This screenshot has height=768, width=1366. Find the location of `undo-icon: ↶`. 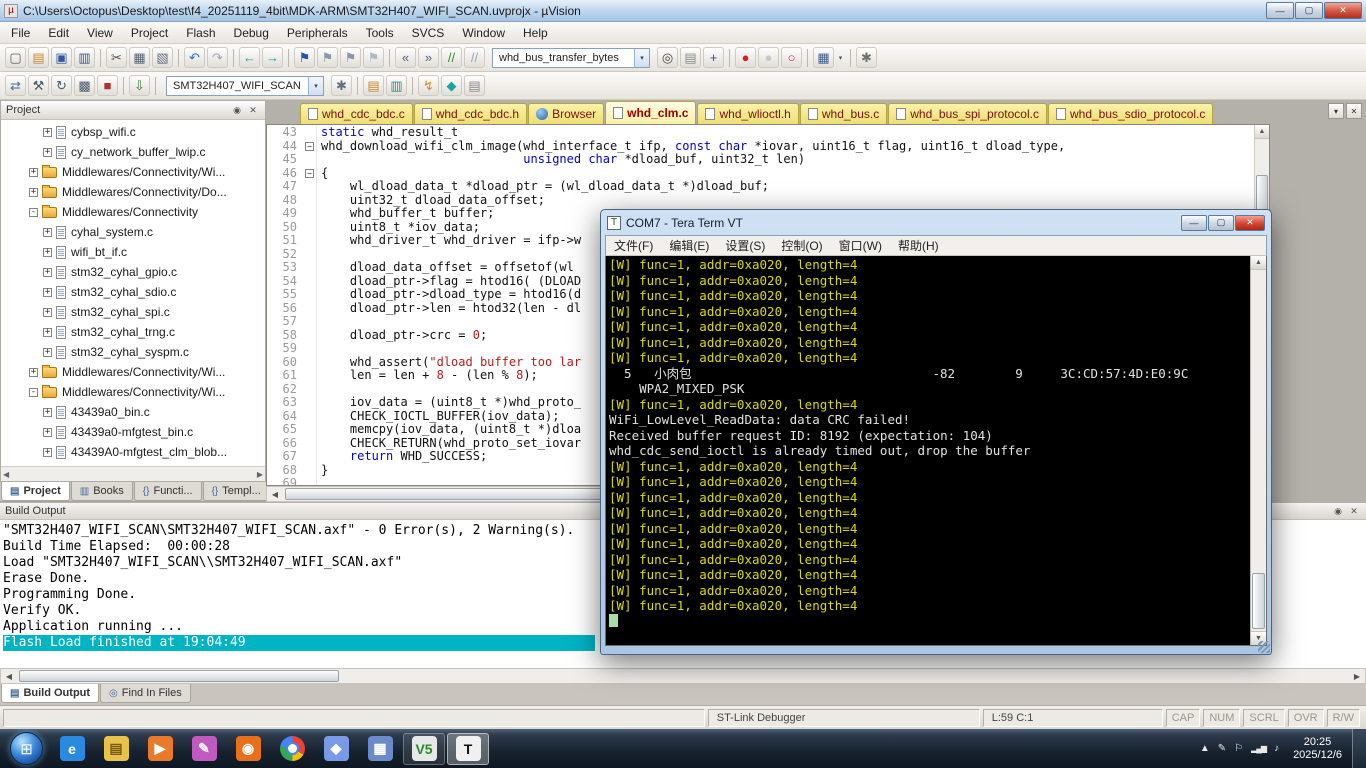

undo-icon: ↶ is located at coordinates (194, 57).